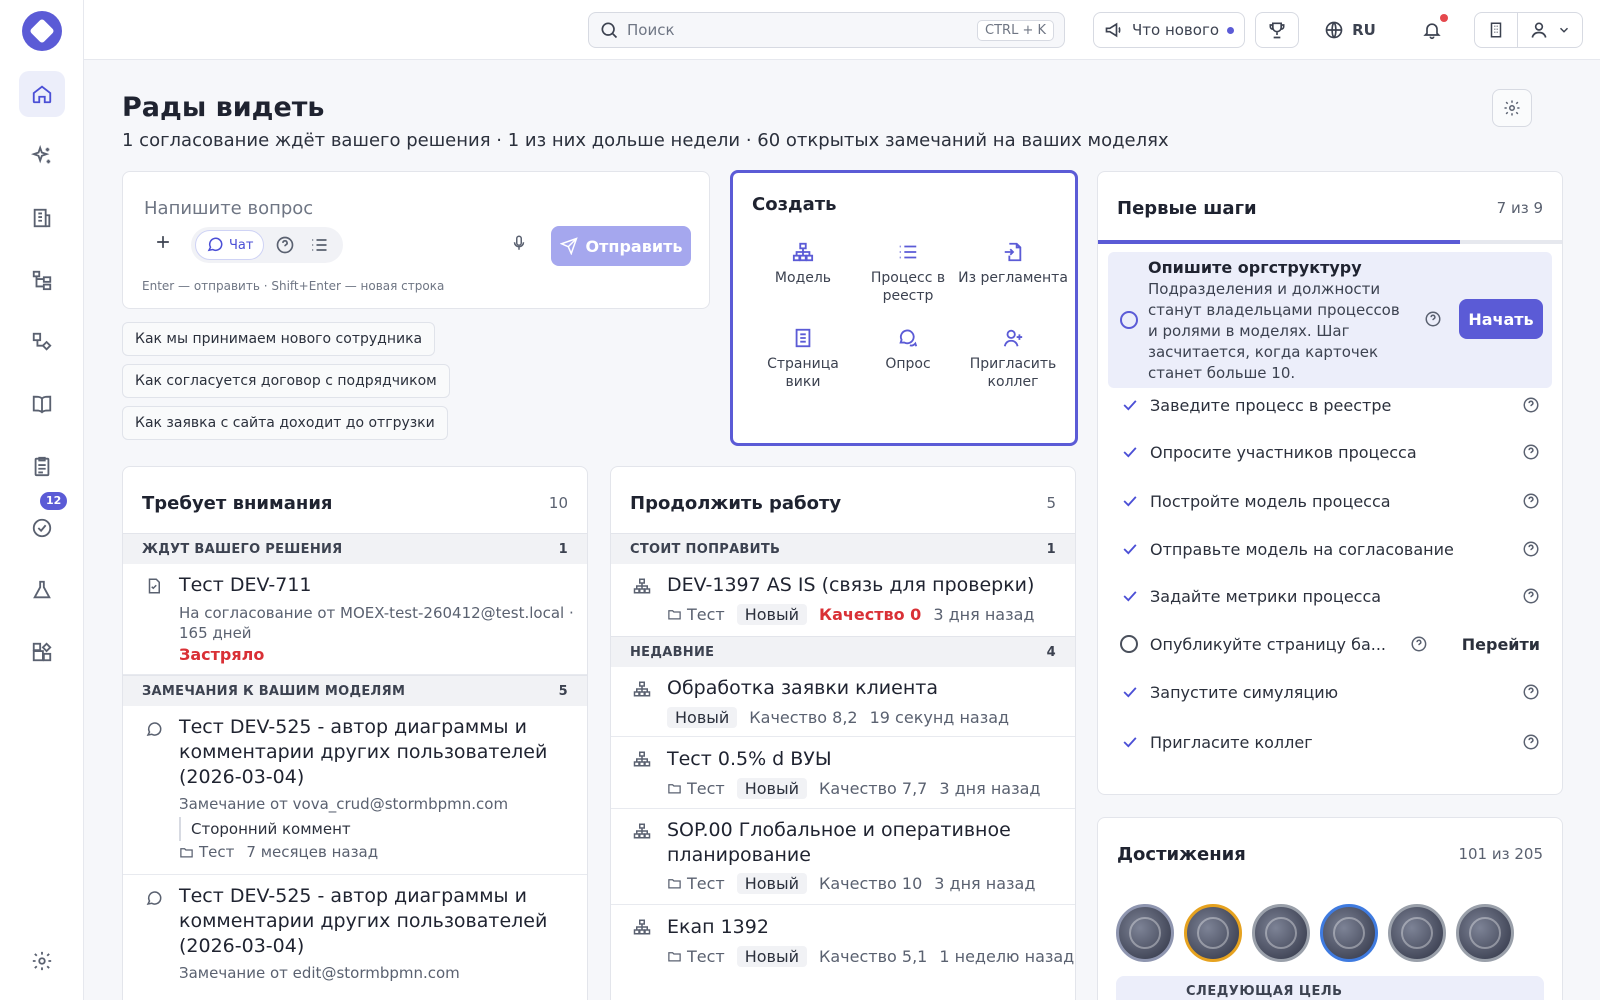 The width and height of the screenshot is (1600, 1000). I want to click on plus-icon, so click(163, 242).